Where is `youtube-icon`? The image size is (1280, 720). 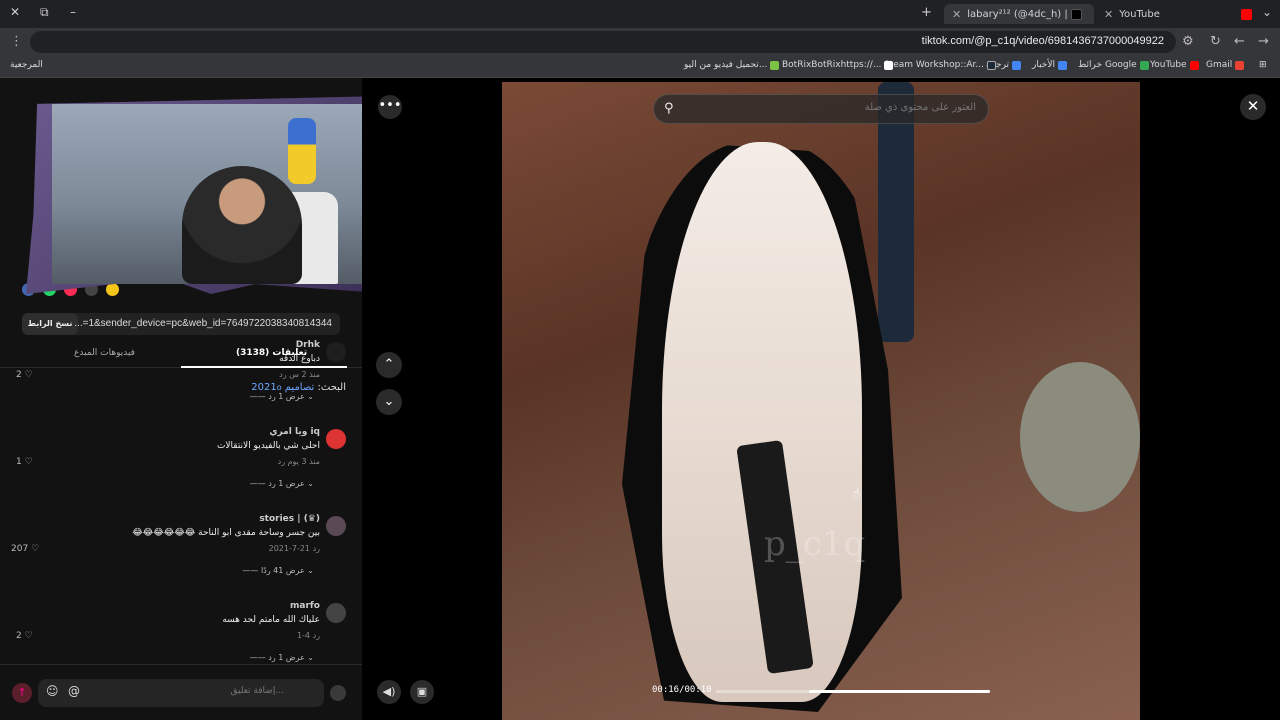
youtube-icon is located at coordinates (1194, 65).